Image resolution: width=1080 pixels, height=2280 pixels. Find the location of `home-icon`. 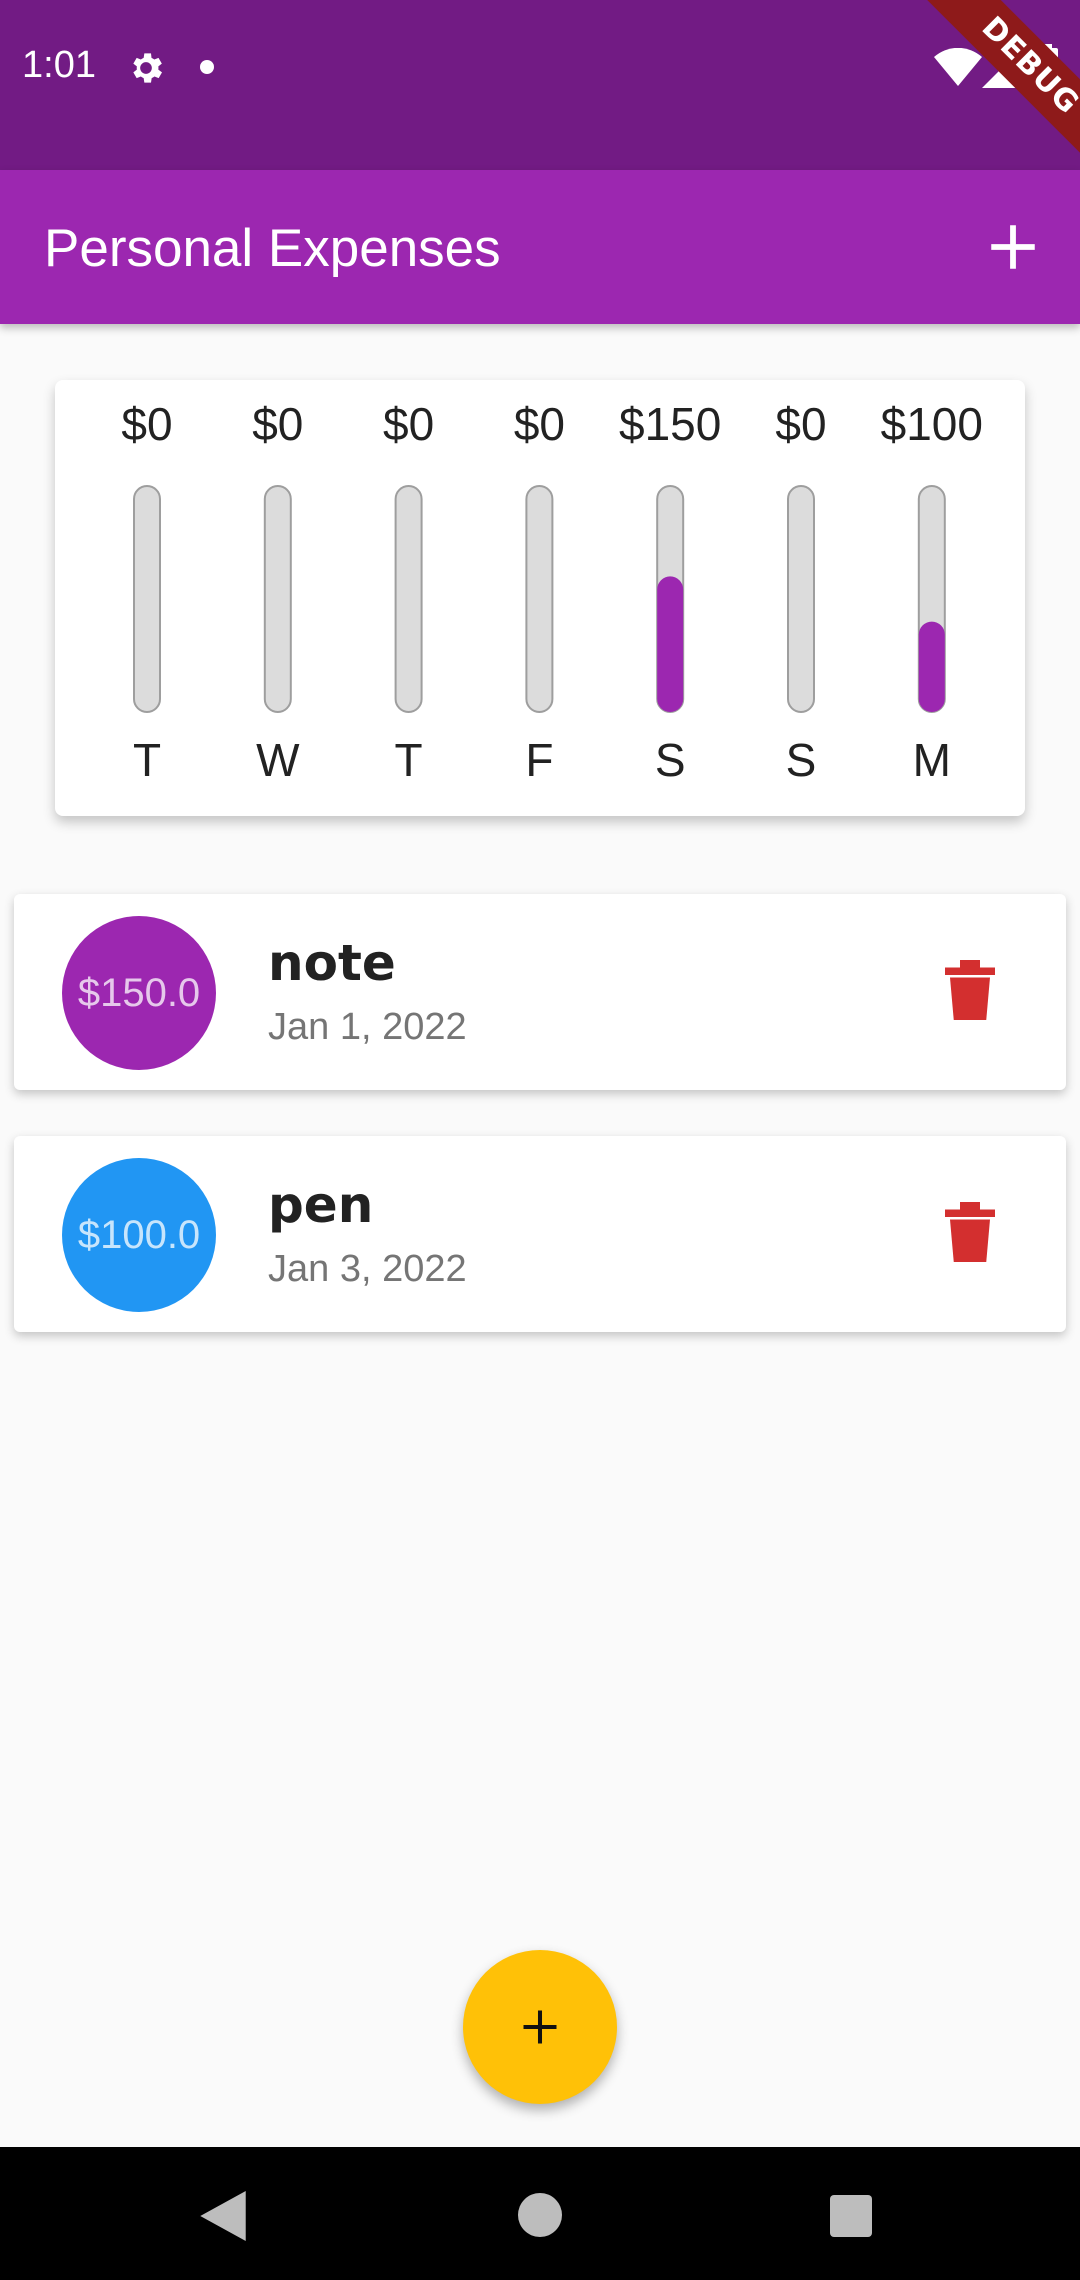

home-icon is located at coordinates (540, 2215).